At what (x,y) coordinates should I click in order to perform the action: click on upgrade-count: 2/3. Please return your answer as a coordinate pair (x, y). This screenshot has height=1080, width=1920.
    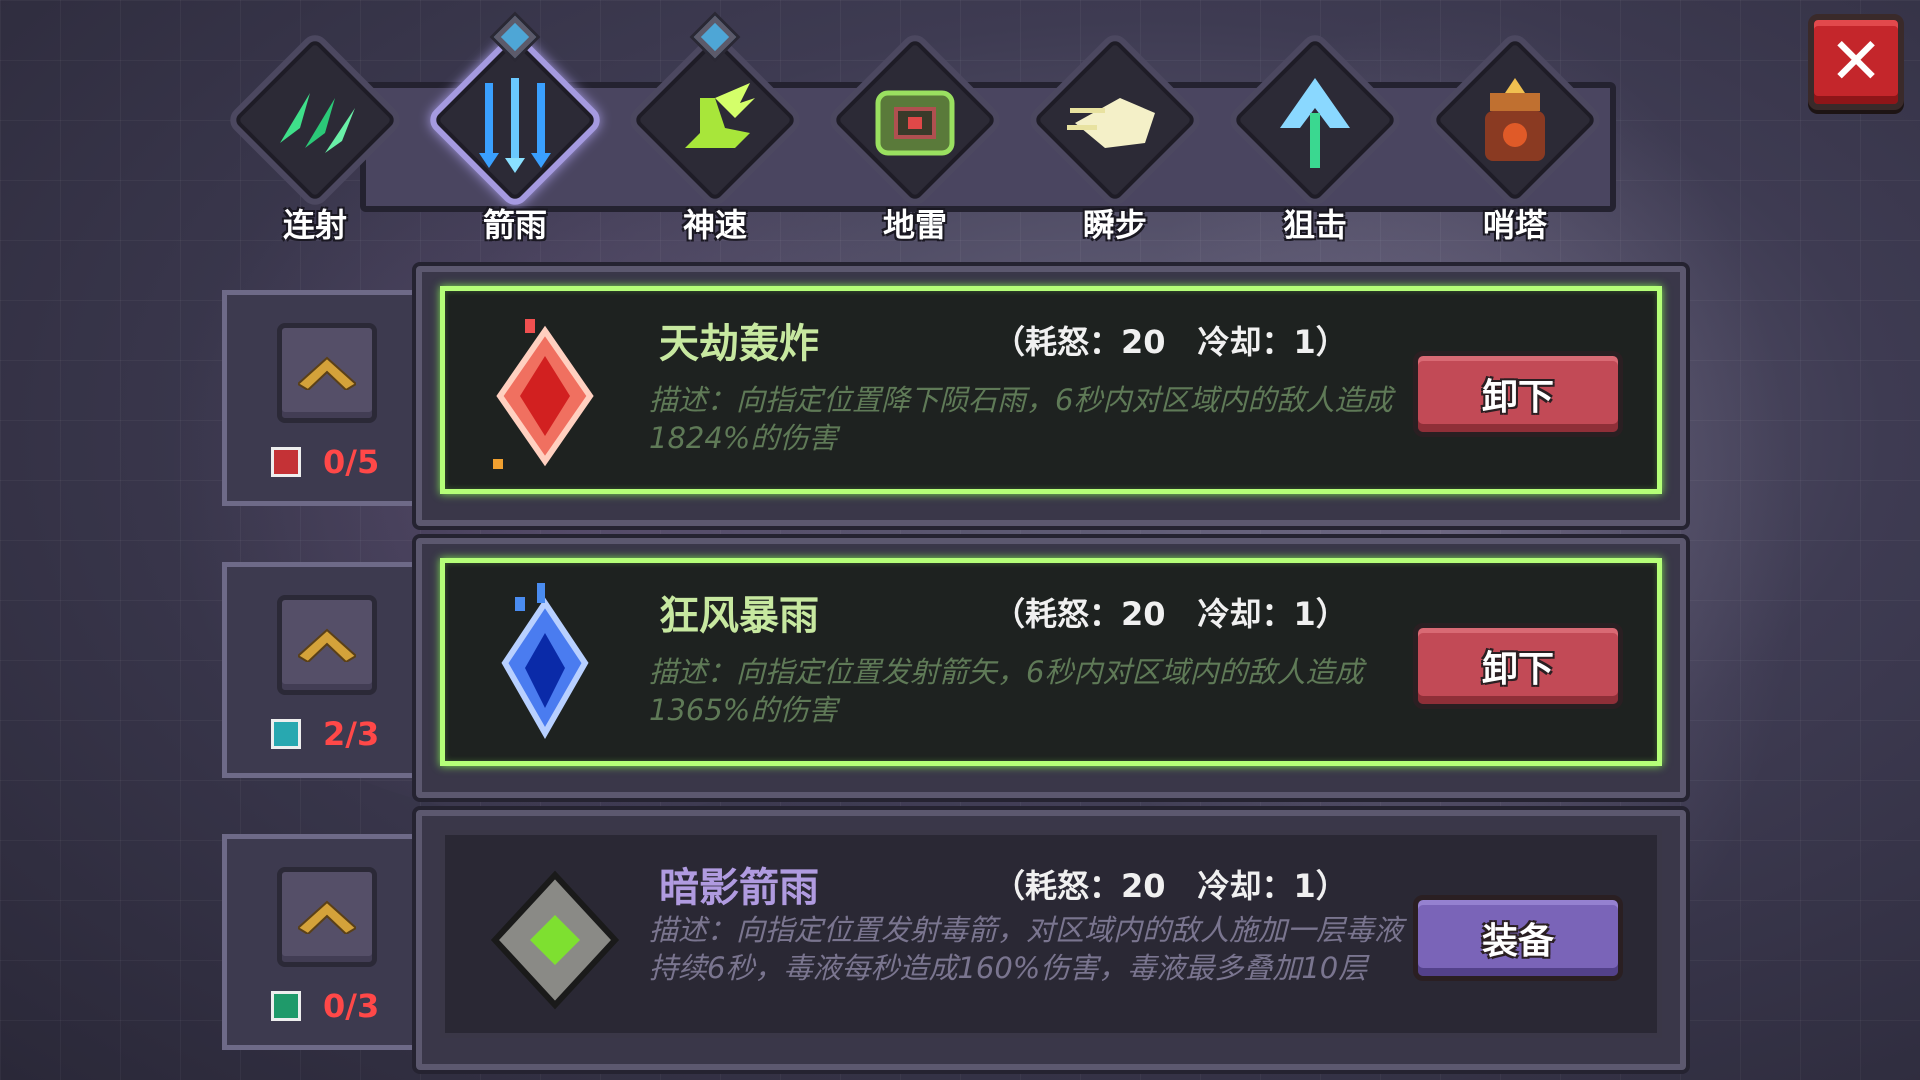
    Looking at the image, I should click on (325, 734).